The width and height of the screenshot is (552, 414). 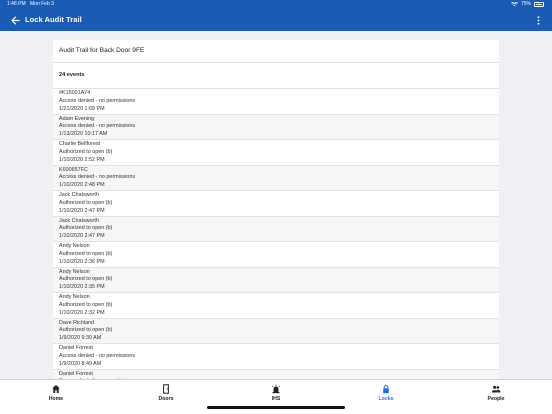 What do you see at coordinates (75, 93) in the screenshot?
I see `event-name: #K15001A74` at bounding box center [75, 93].